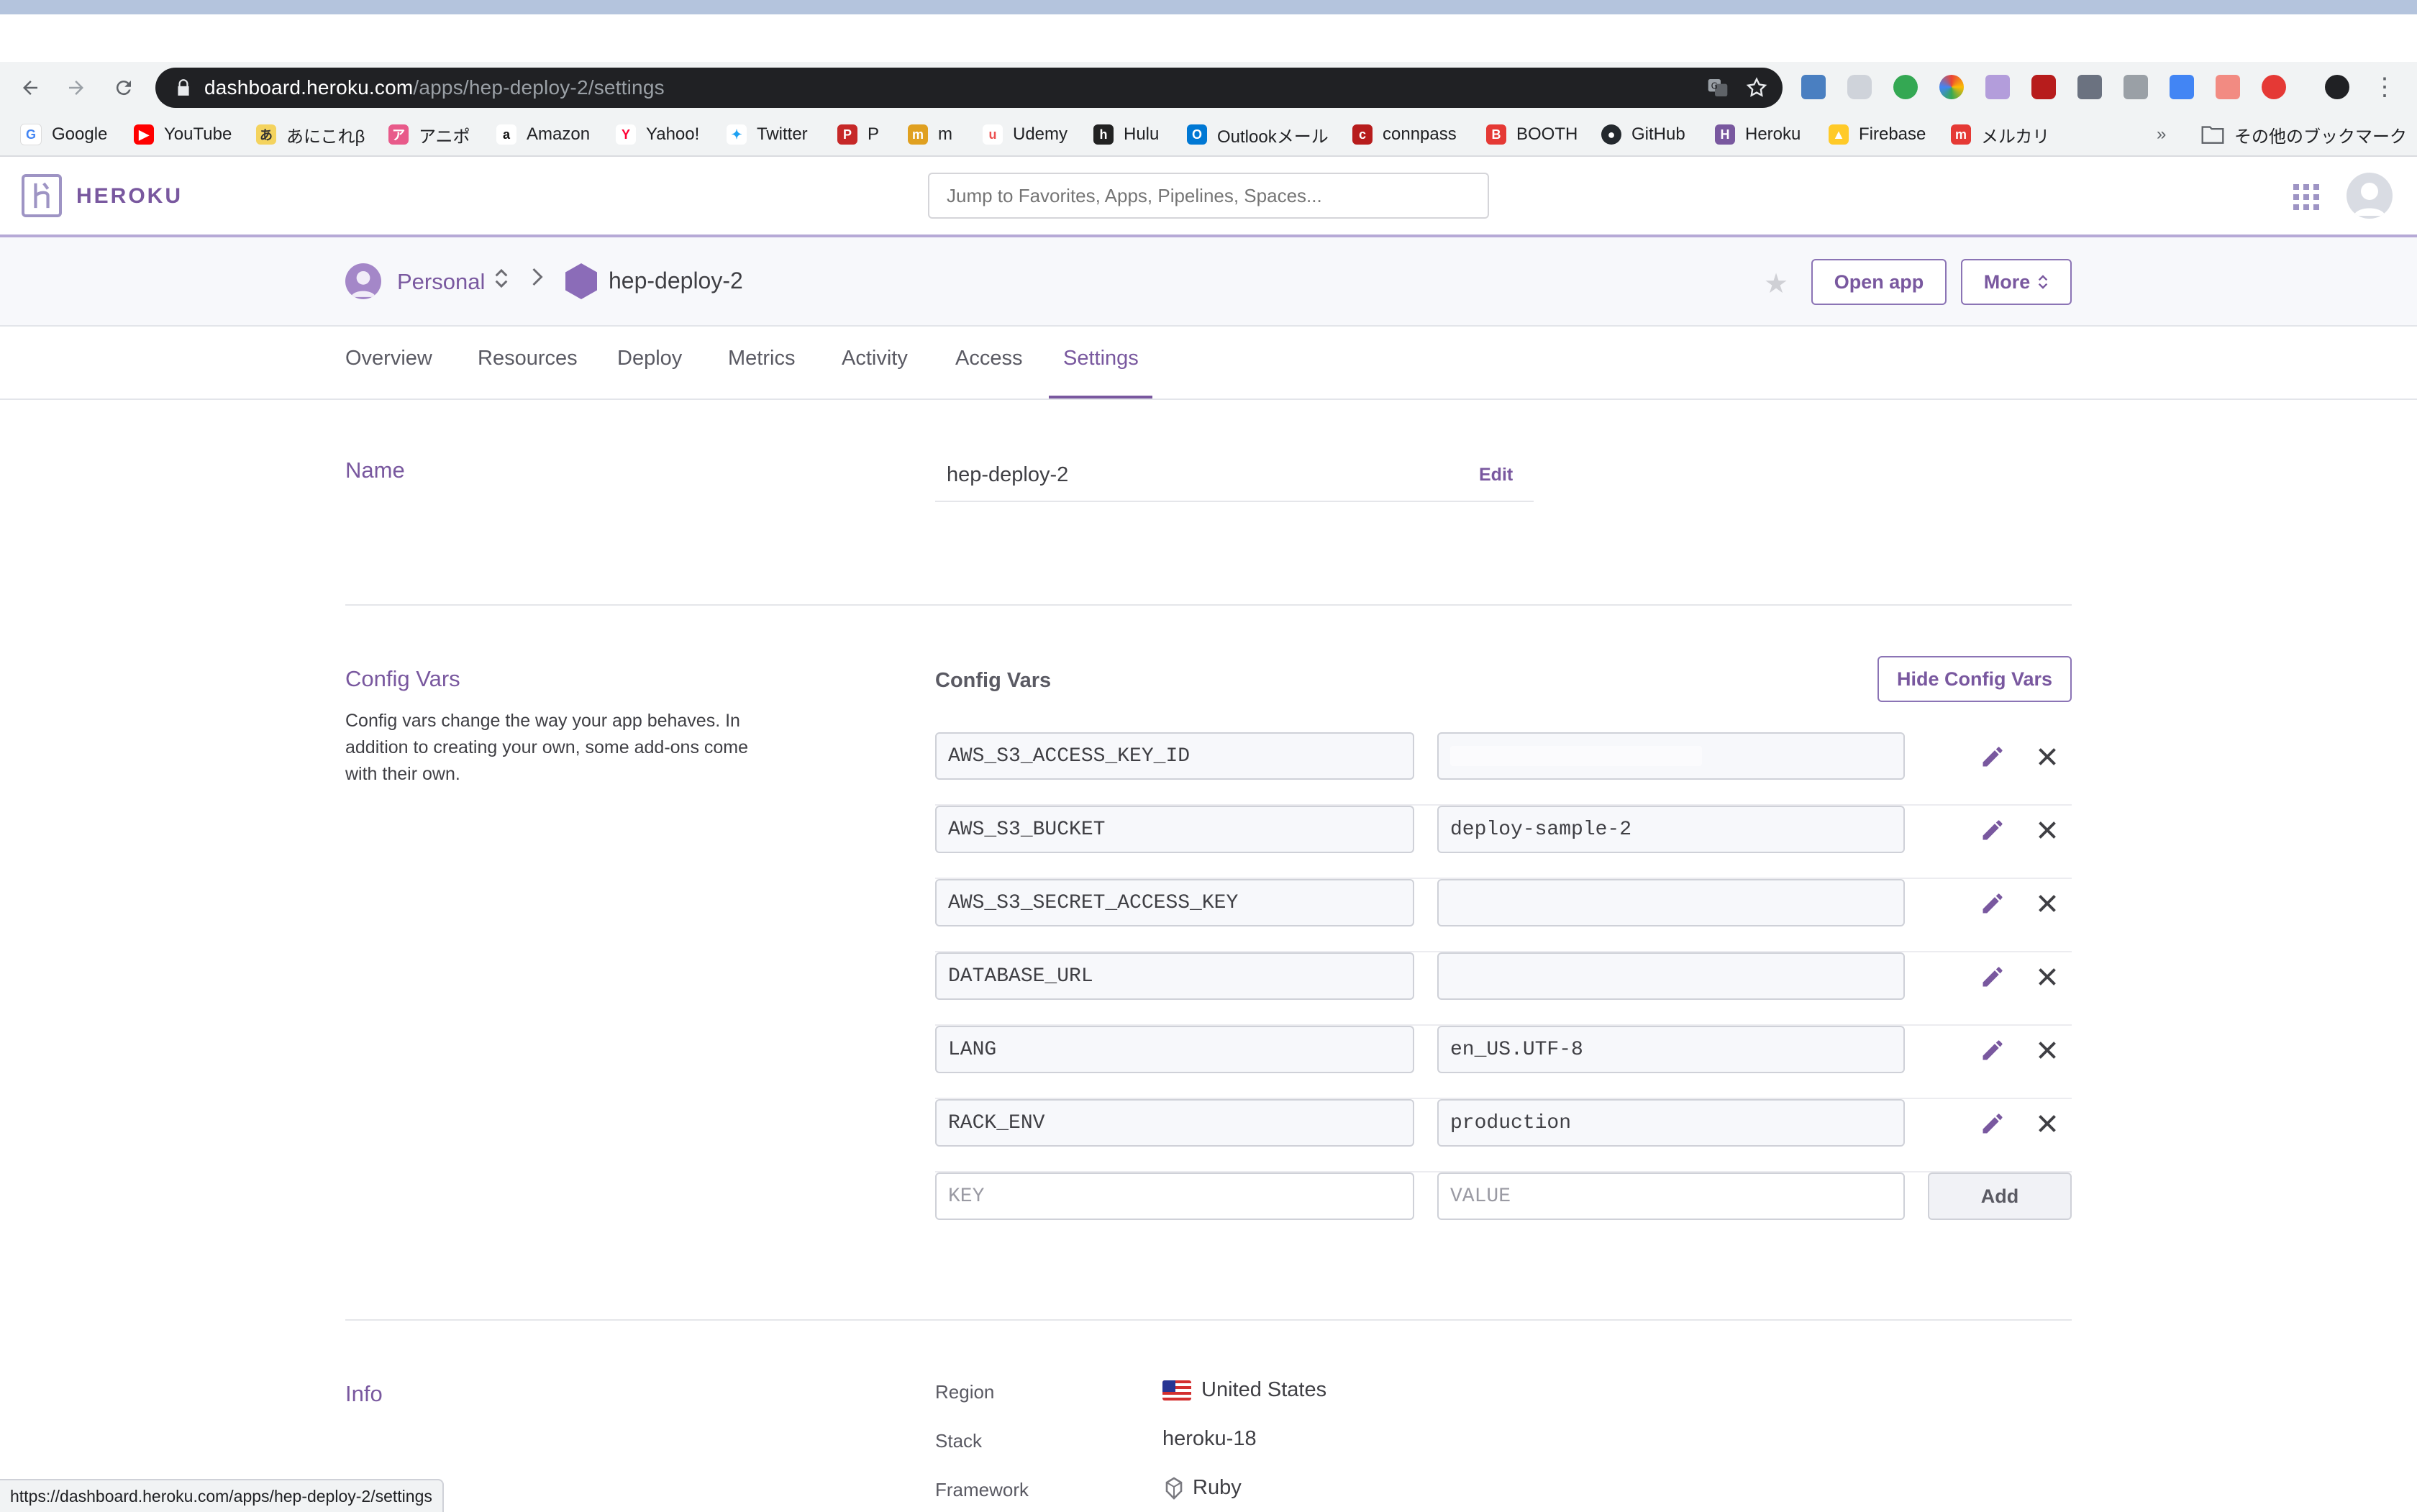 This screenshot has height=1512, width=2417. I want to click on kebab-menu-icon: ⋮, so click(2384, 87).